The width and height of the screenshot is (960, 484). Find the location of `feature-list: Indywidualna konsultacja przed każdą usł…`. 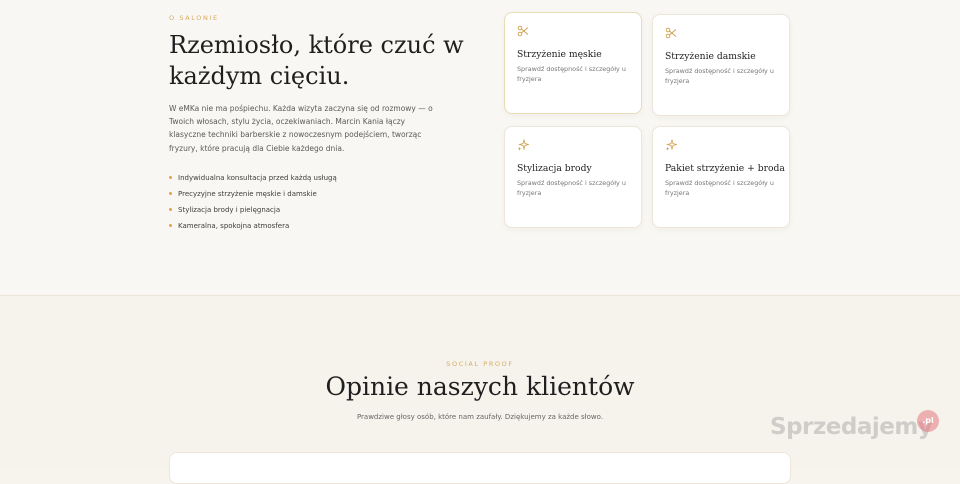

feature-list: Indywidualna konsultacja przed każdą usł… is located at coordinates (253, 202).